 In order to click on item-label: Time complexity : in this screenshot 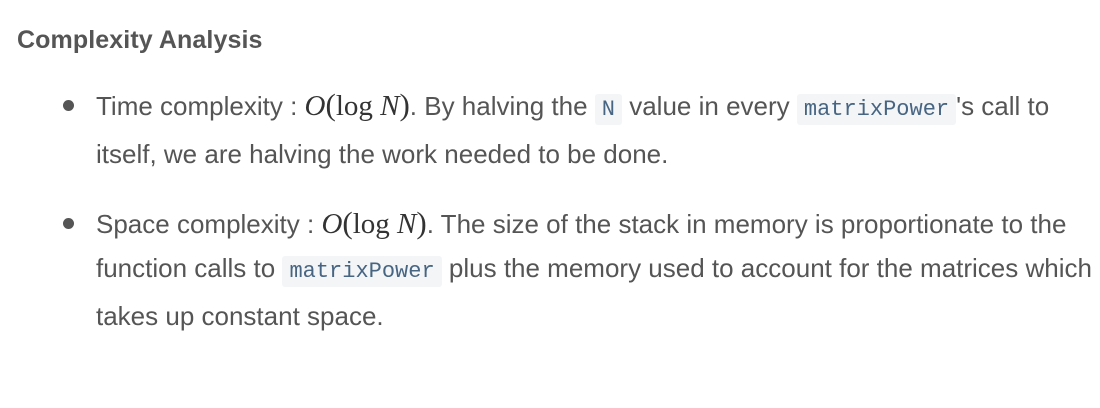, I will do `click(200, 106)`.